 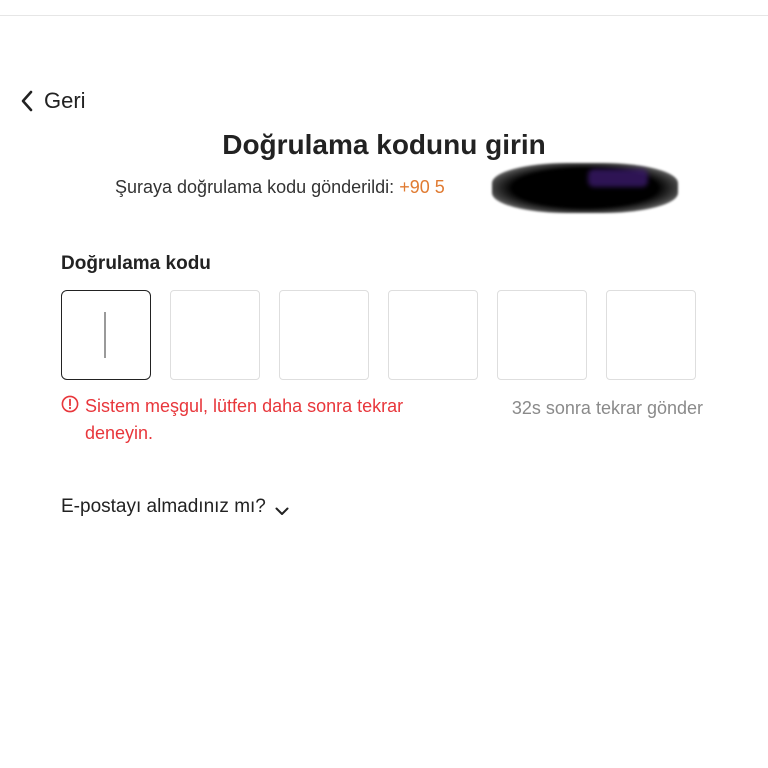 What do you see at coordinates (585, 188) in the screenshot?
I see `redaction-scribble` at bounding box center [585, 188].